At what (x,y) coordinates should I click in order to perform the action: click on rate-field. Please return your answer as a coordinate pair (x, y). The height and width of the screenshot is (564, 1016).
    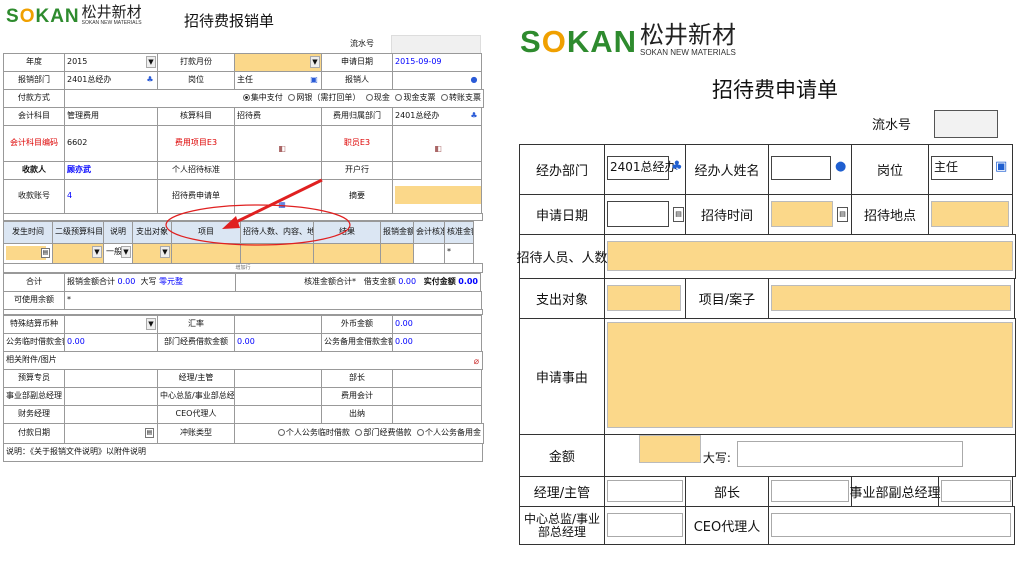
    Looking at the image, I should click on (278, 324).